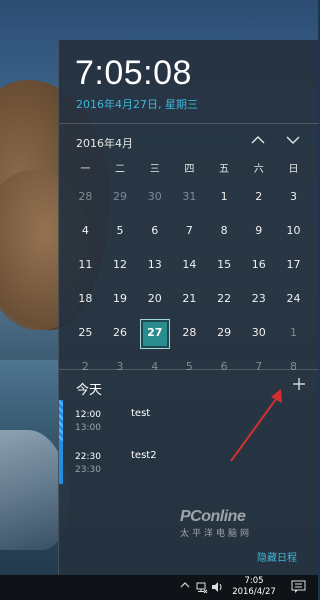 This screenshot has height=600, width=320. I want to click on calendar-day: 15, so click(224, 265).